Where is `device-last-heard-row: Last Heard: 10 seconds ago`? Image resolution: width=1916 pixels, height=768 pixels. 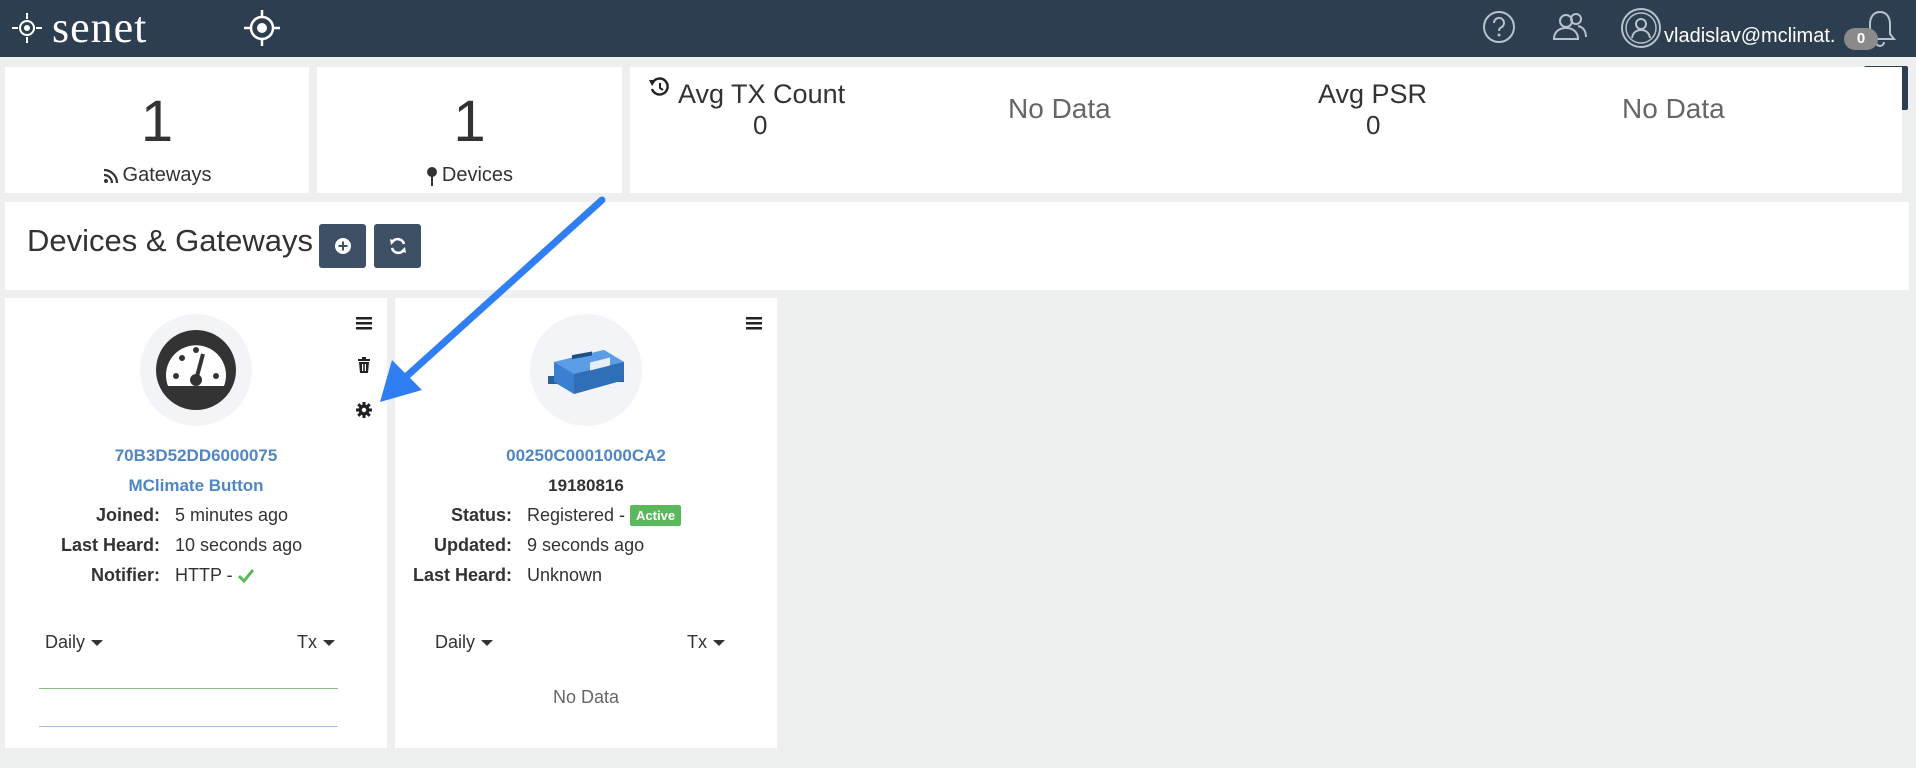 device-last-heard-row: Last Heard: 10 seconds ago is located at coordinates (153, 545).